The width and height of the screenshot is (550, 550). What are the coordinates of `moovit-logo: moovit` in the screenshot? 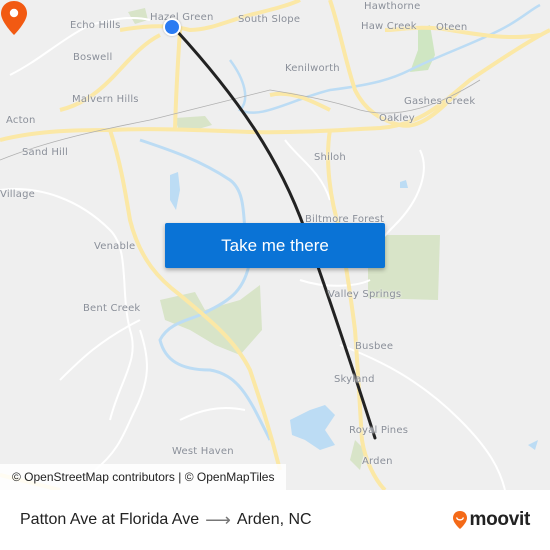 It's located at (491, 520).